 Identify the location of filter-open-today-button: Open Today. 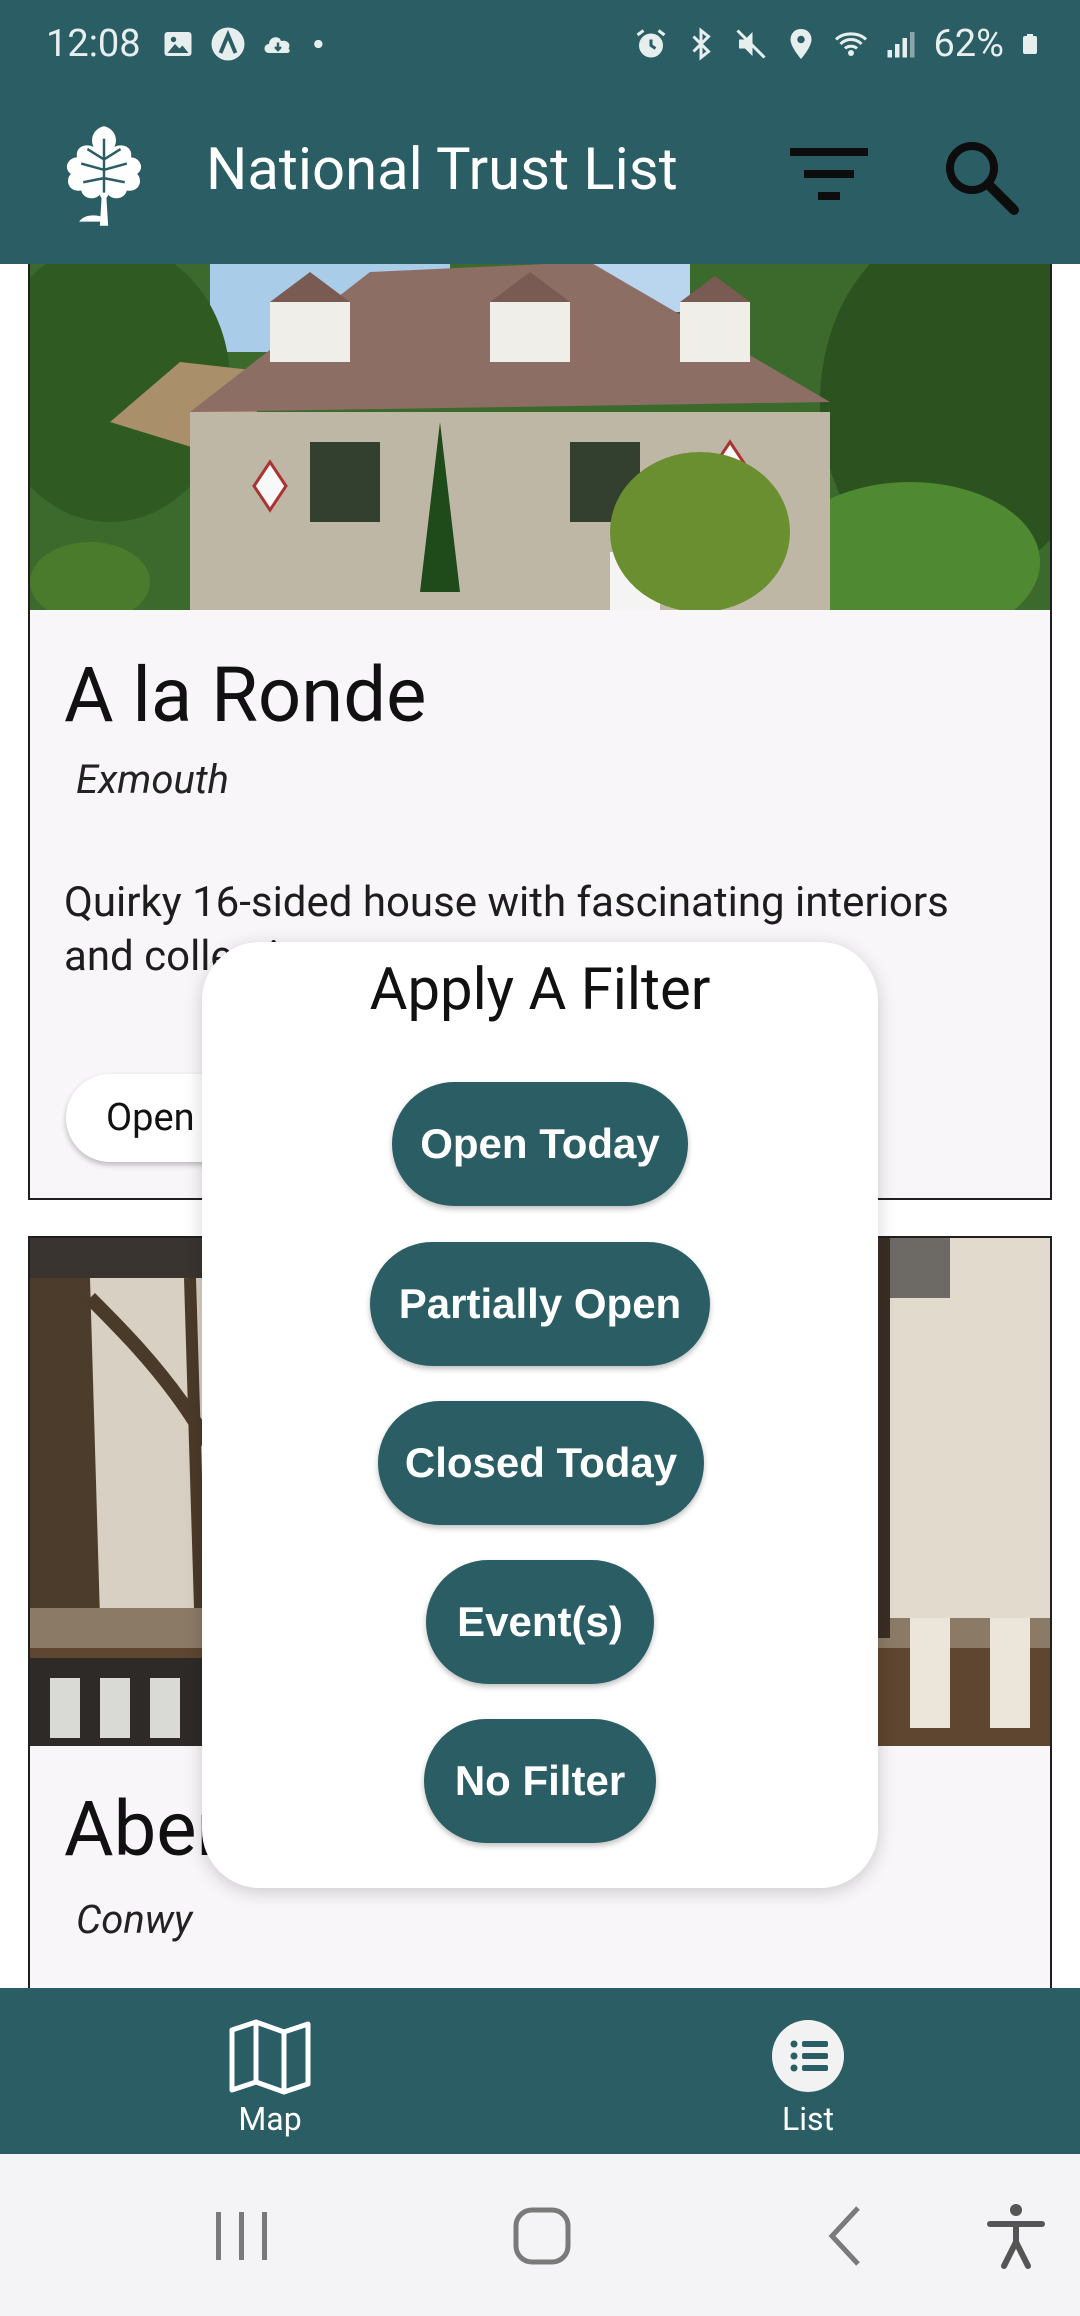
(540, 1144).